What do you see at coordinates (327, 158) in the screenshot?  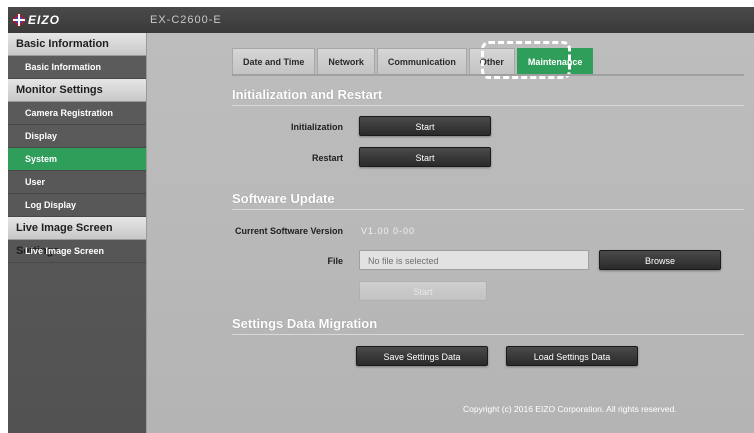 I see `restart-label: Restart` at bounding box center [327, 158].